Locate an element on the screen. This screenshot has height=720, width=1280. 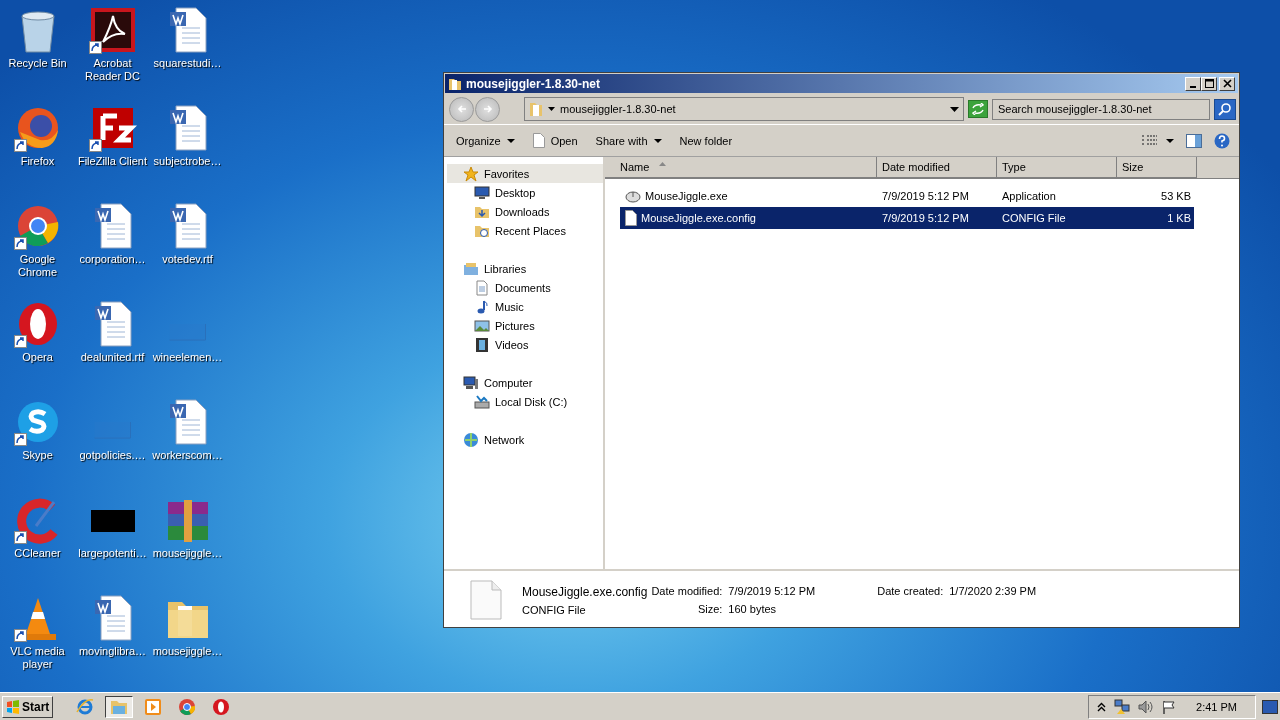
desktop-icon-label: FileZilla Client is located at coordinates (112, 161).